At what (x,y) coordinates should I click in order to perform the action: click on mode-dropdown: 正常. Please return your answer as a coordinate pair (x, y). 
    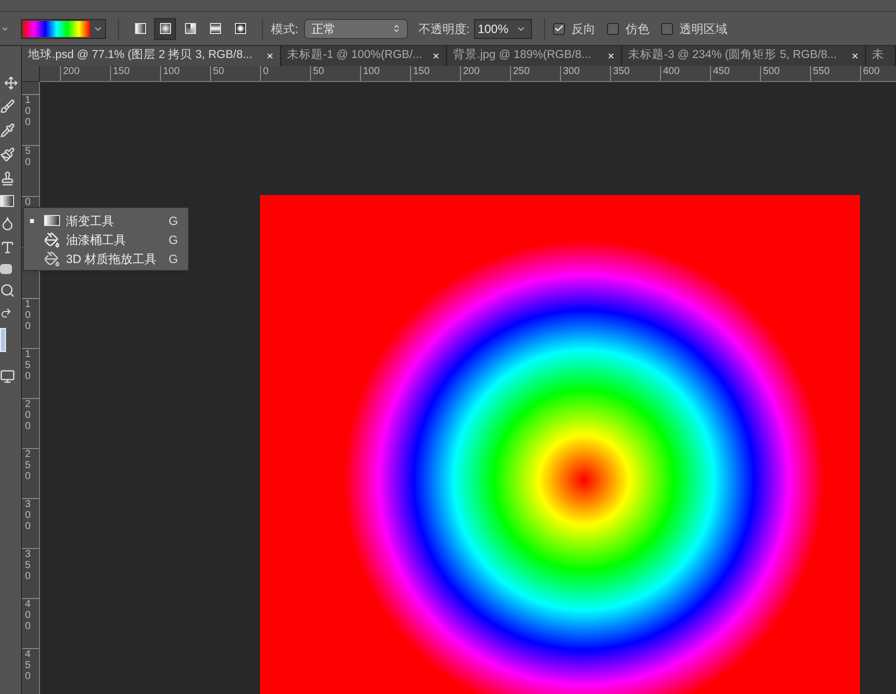
    Looking at the image, I should click on (356, 28).